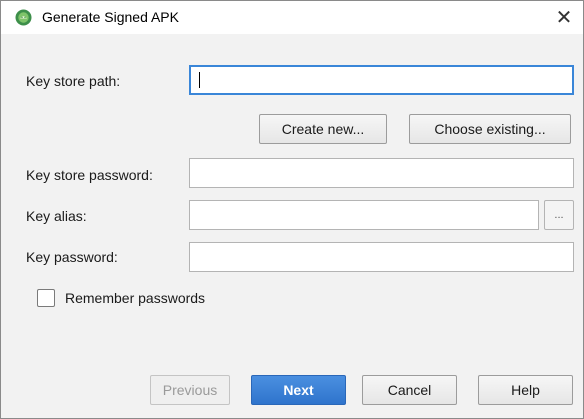 The width and height of the screenshot is (584, 419). I want to click on title-bar: Generate Signed APK ✕, so click(292, 17).